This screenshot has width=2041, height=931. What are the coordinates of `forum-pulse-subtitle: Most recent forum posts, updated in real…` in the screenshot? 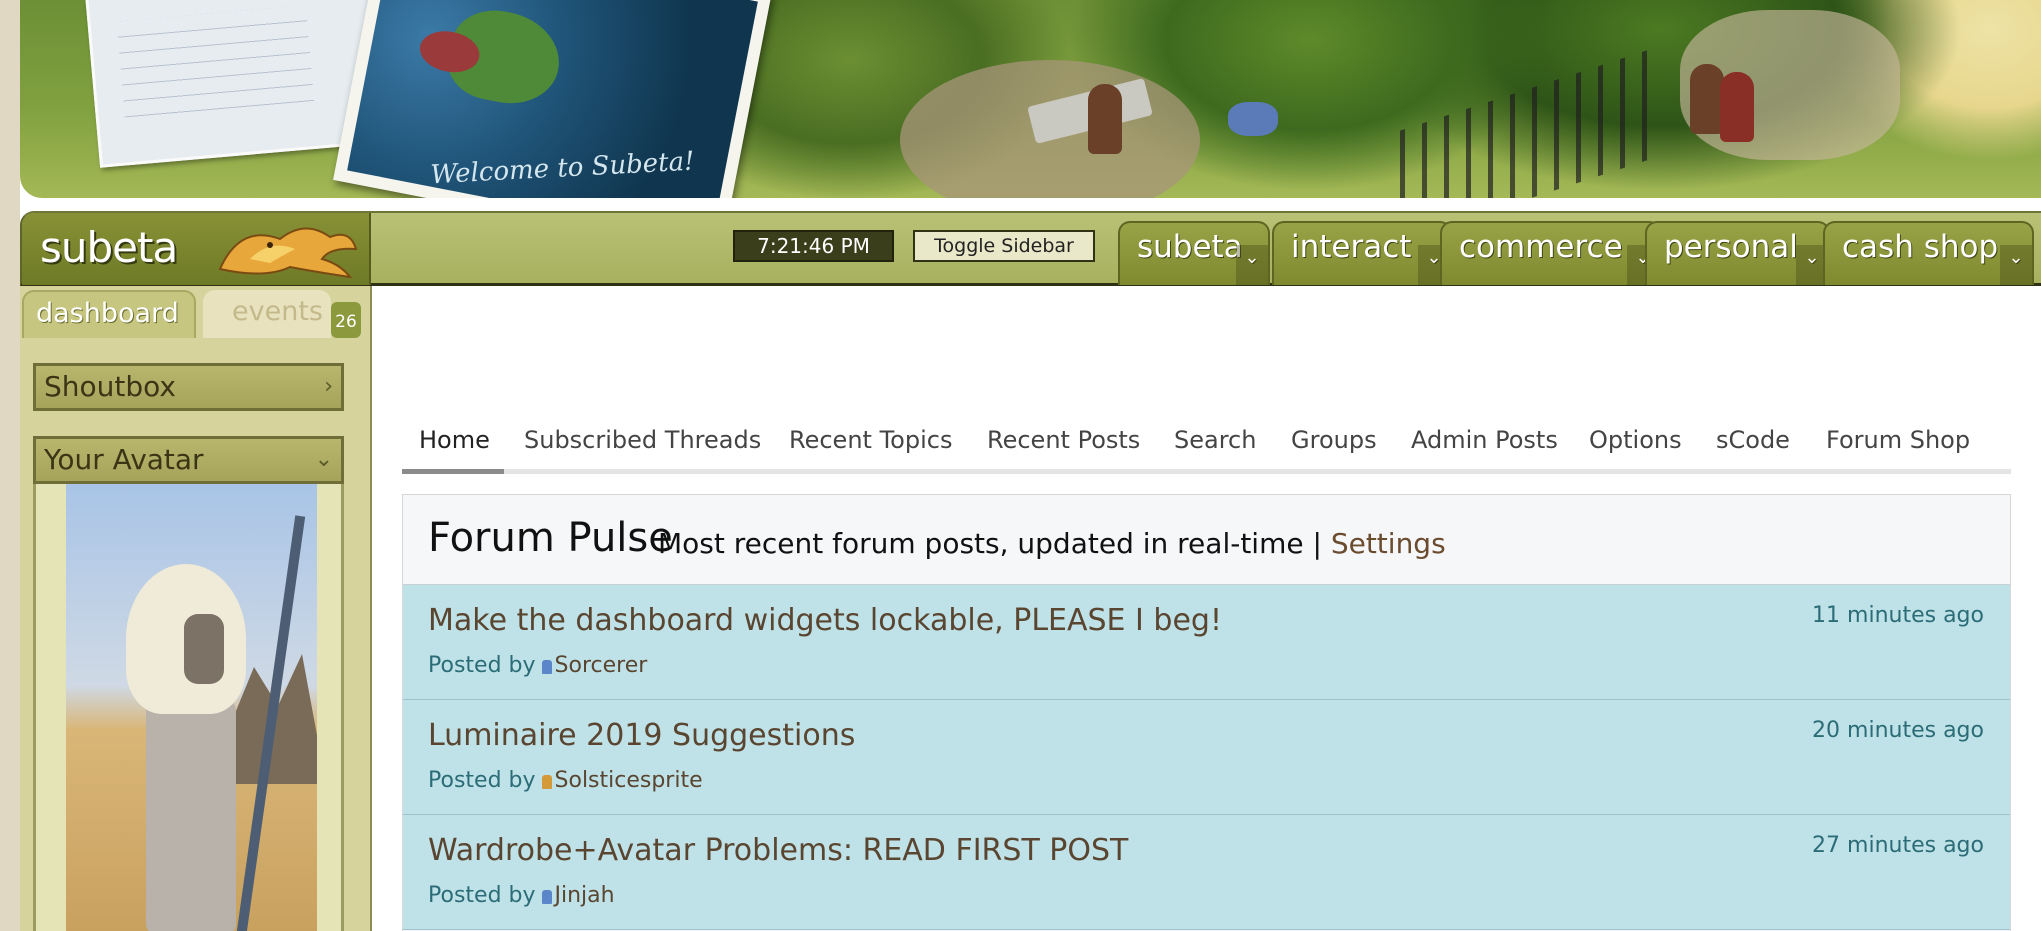 It's located at (1052, 543).